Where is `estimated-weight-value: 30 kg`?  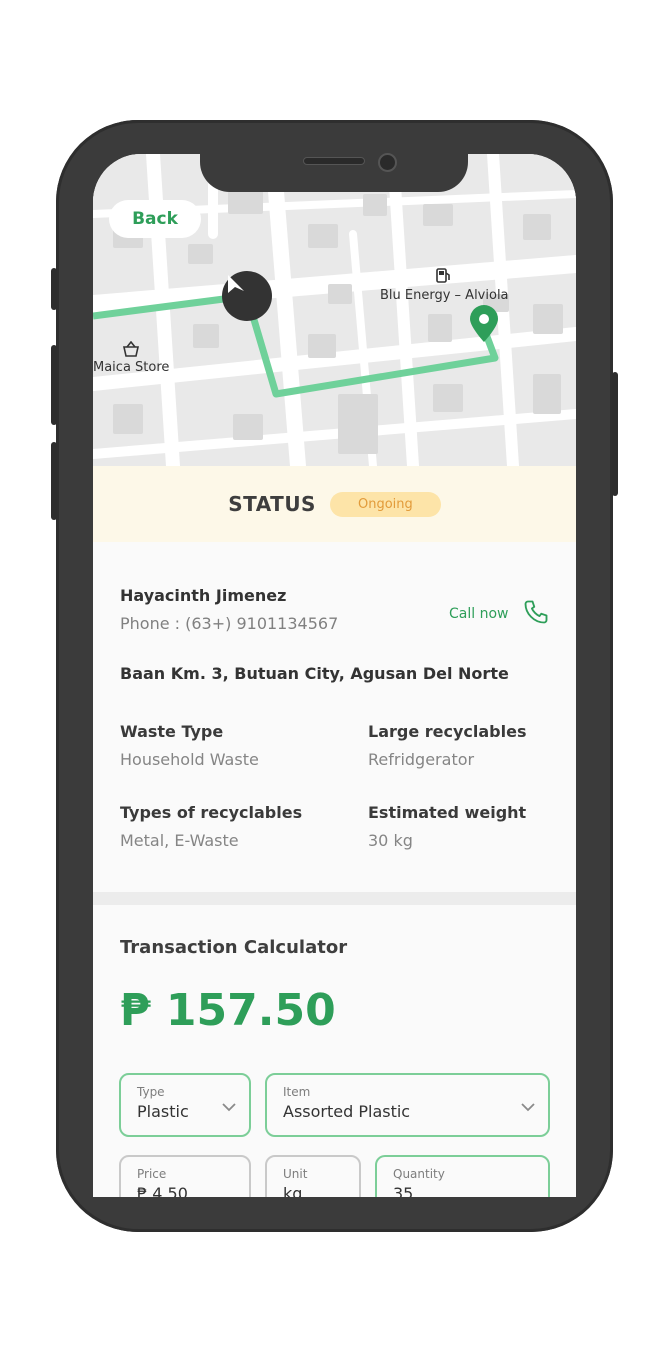 estimated-weight-value: 30 kg is located at coordinates (390, 840).